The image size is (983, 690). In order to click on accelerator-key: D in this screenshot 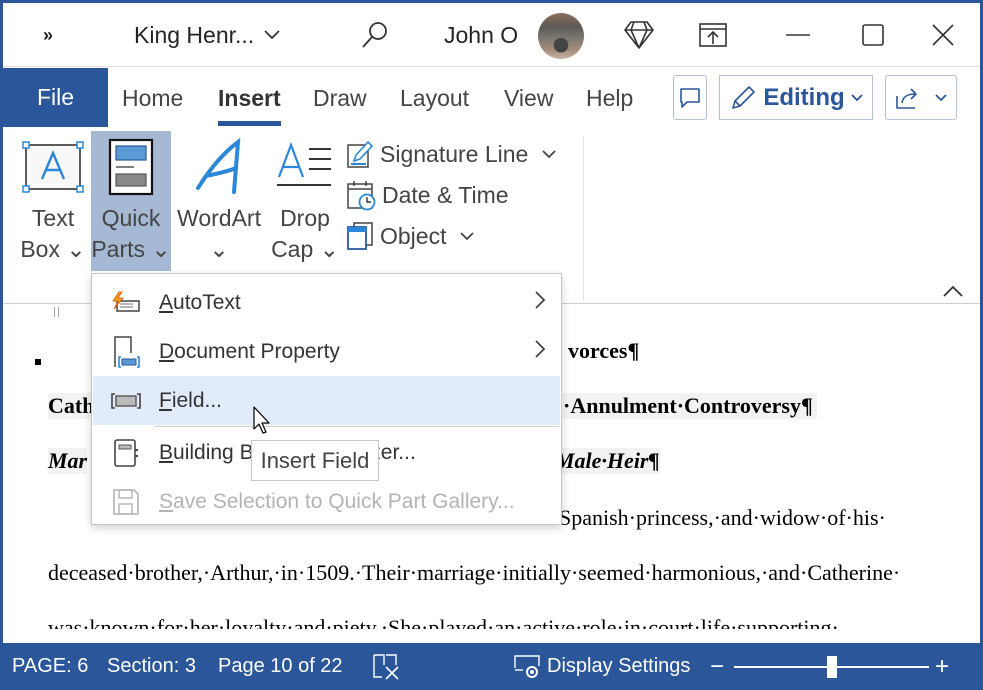, I will do `click(167, 351)`.